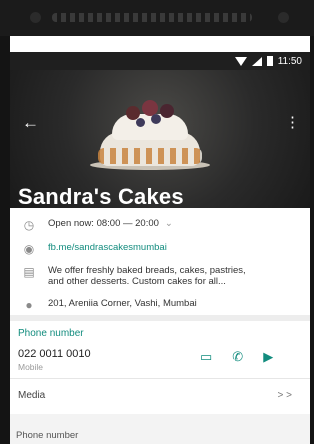 The image size is (320, 444). I want to click on camera-sensor, so click(35, 17).